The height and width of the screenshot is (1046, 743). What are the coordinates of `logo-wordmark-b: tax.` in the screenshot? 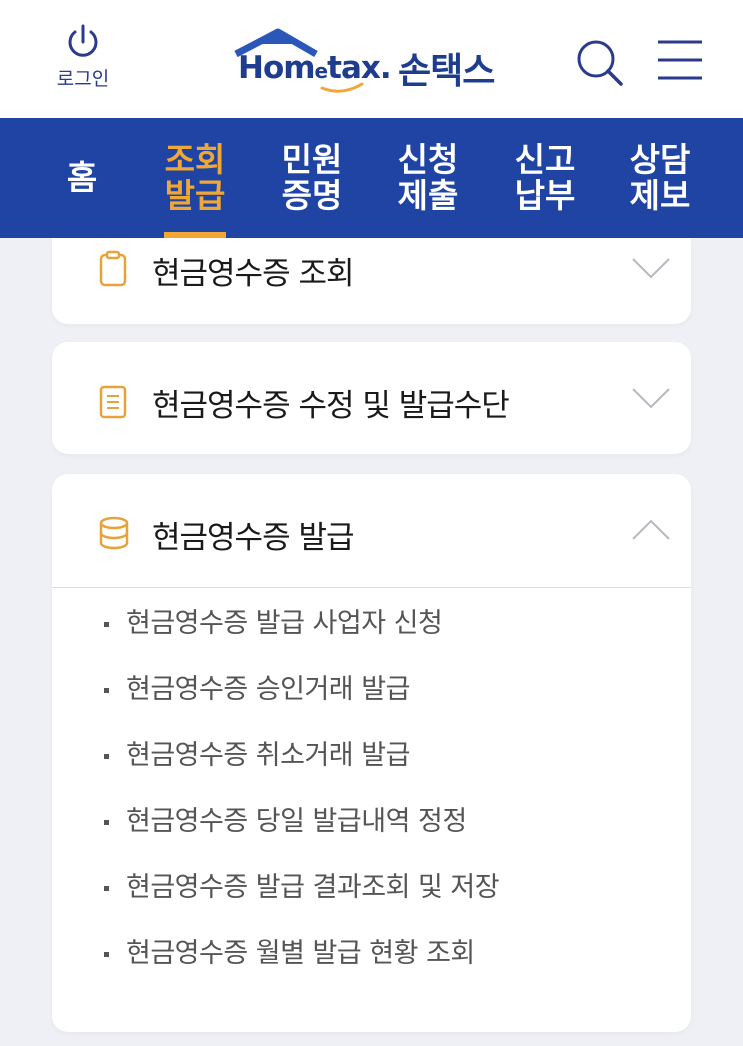 It's located at (359, 68).